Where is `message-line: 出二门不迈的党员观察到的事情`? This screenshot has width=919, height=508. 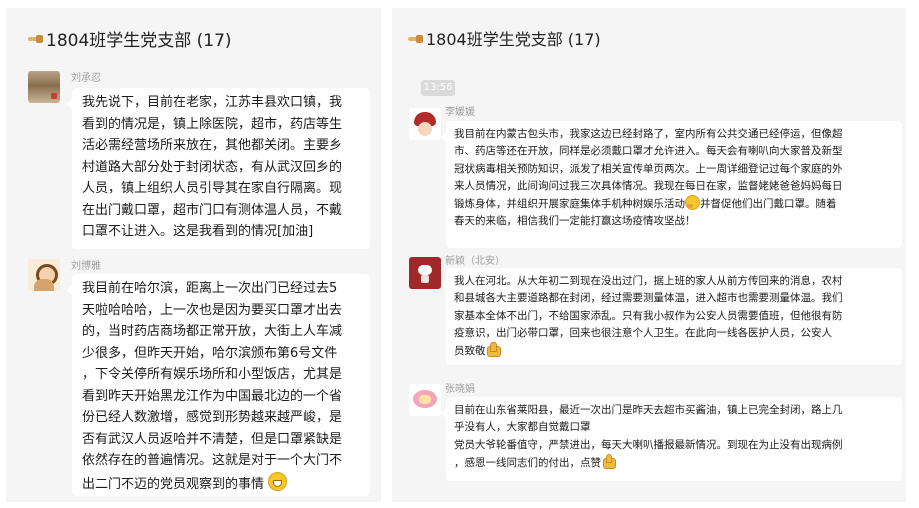 message-line: 出二门不迈的党员观察到的事情 is located at coordinates (221, 483).